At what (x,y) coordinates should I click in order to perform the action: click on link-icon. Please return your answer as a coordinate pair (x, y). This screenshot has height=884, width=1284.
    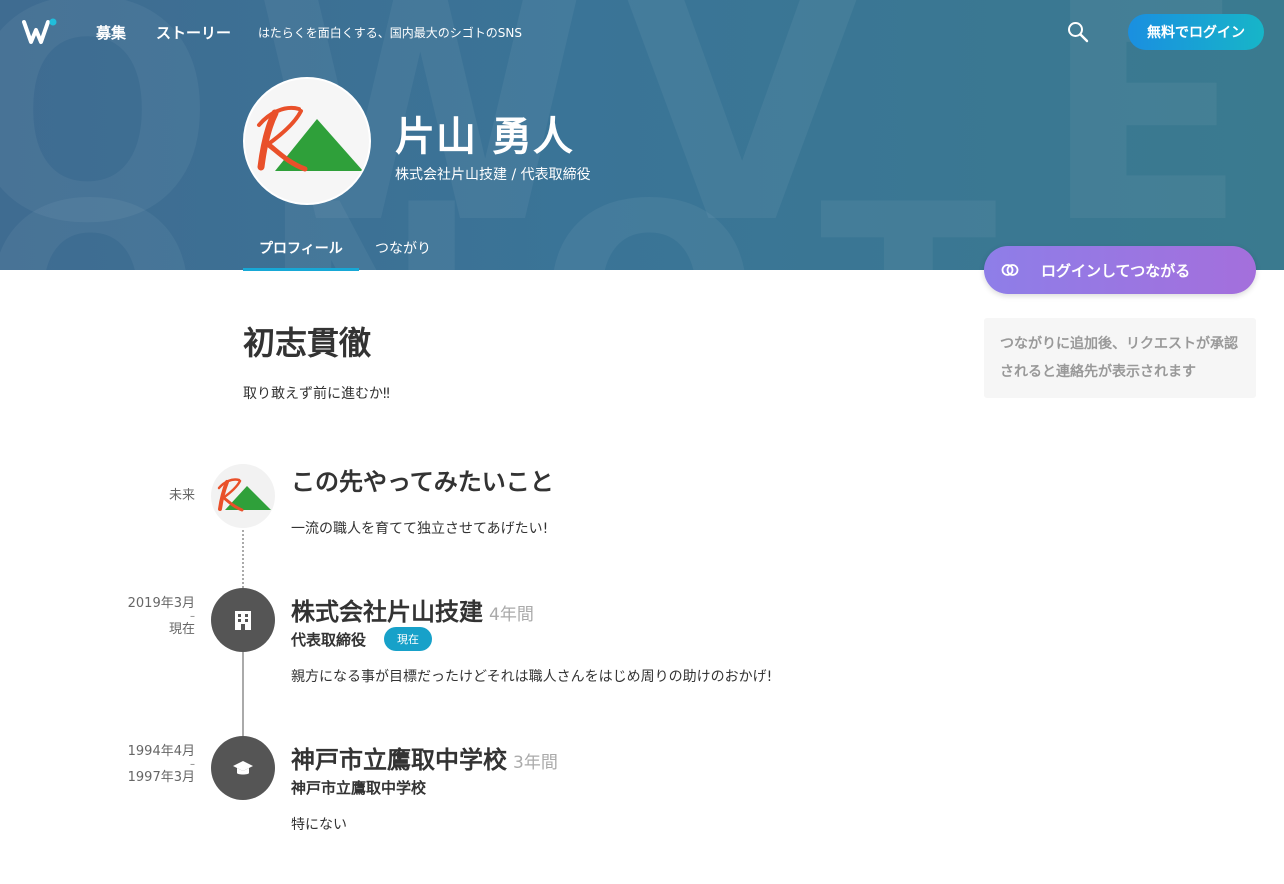
    Looking at the image, I should click on (1010, 270).